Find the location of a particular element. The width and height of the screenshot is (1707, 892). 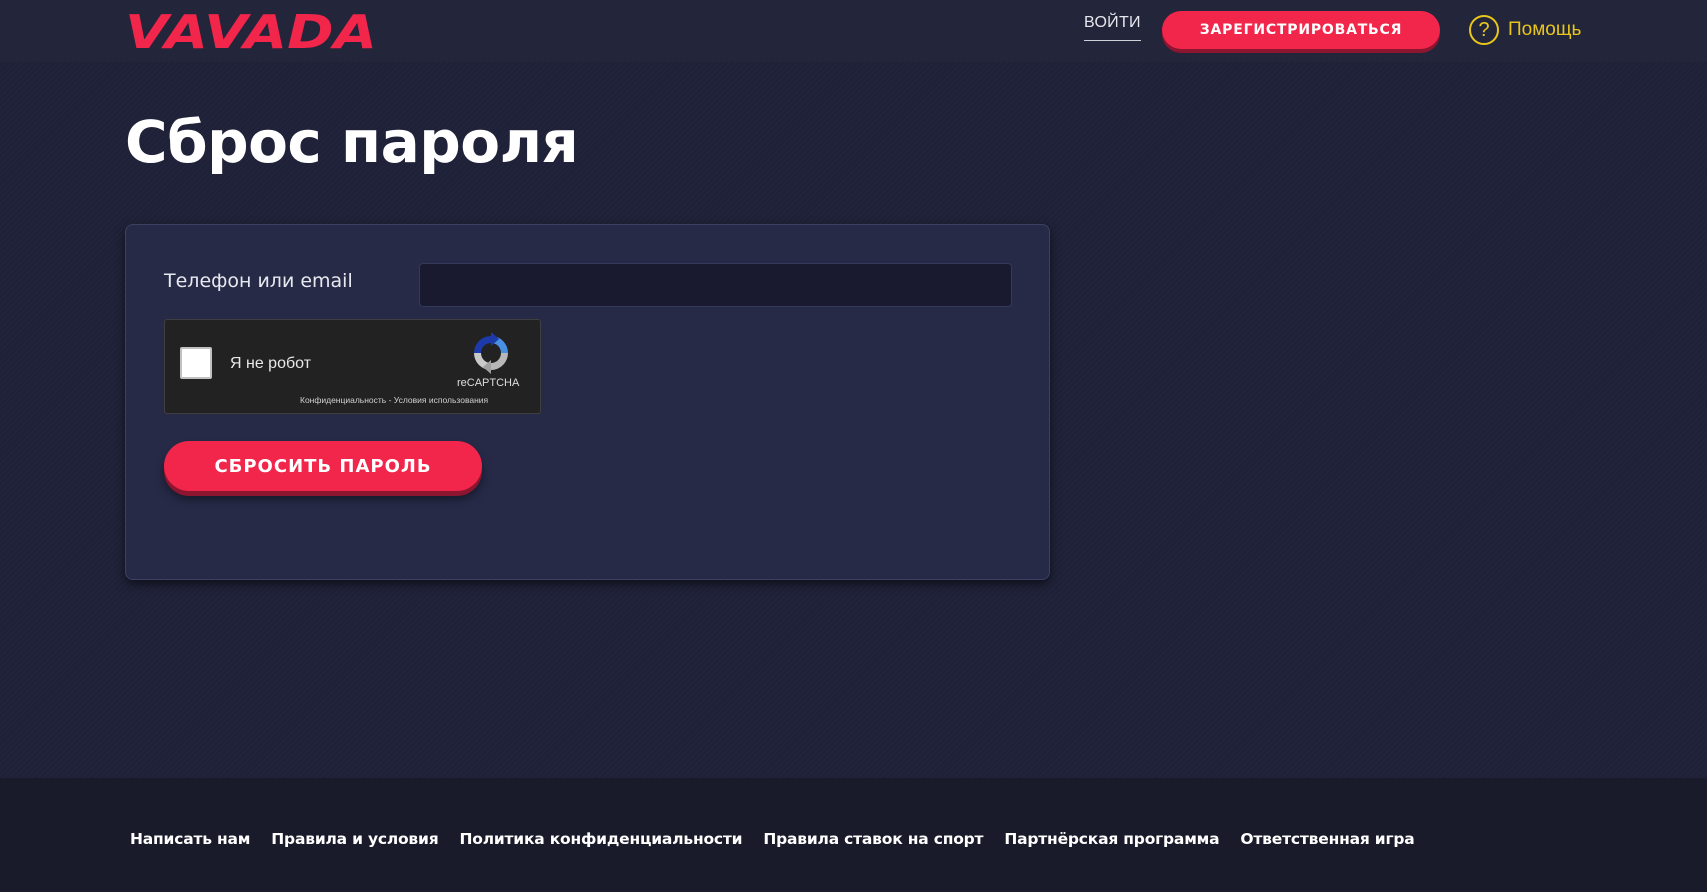

phone-email-input is located at coordinates (715, 285).